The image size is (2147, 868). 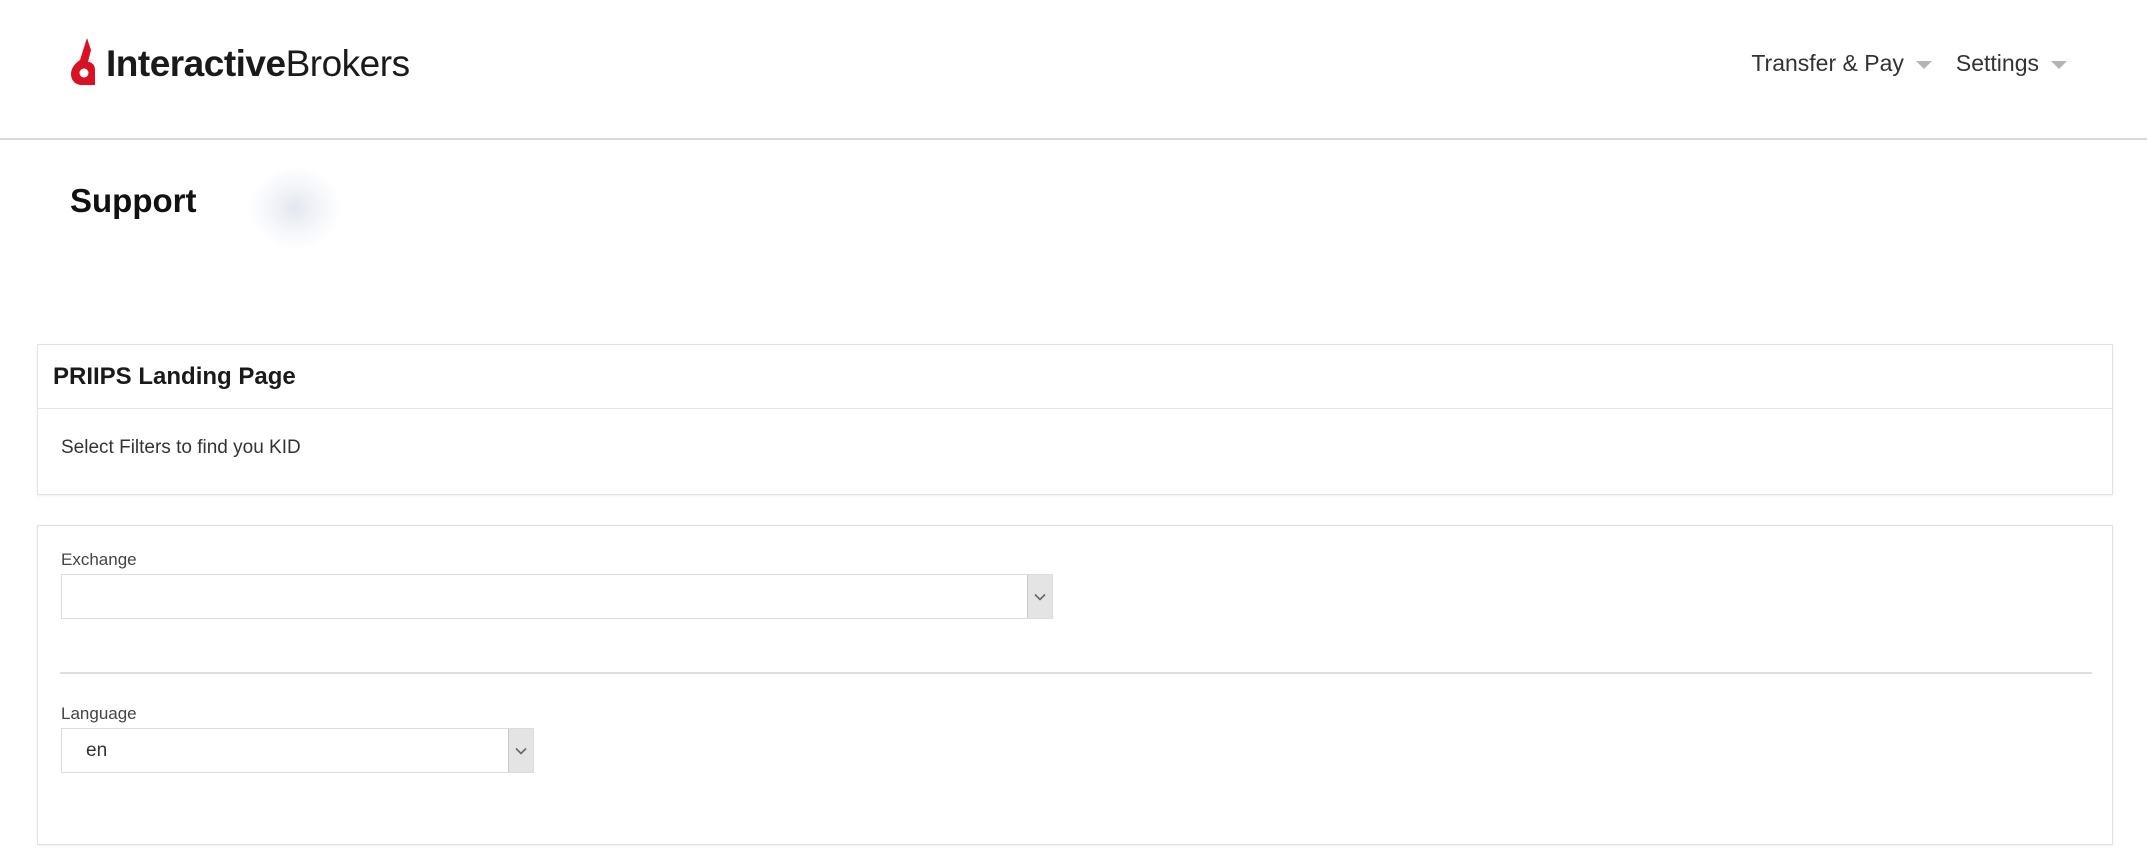 I want to click on main-nav: Transfer & Pay Settings, so click(x=1909, y=63).